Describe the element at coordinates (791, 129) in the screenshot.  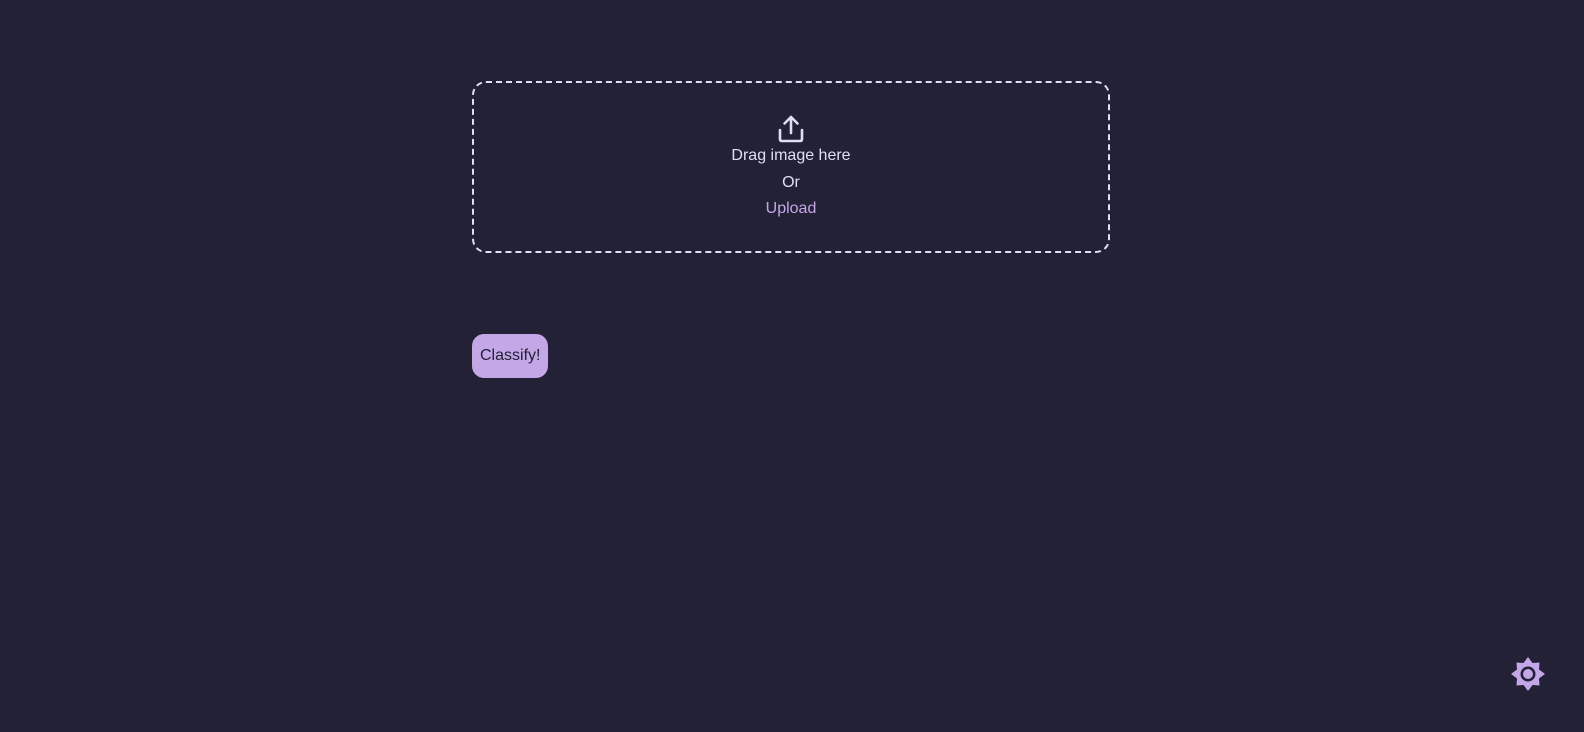
I see `upload-icon` at that location.